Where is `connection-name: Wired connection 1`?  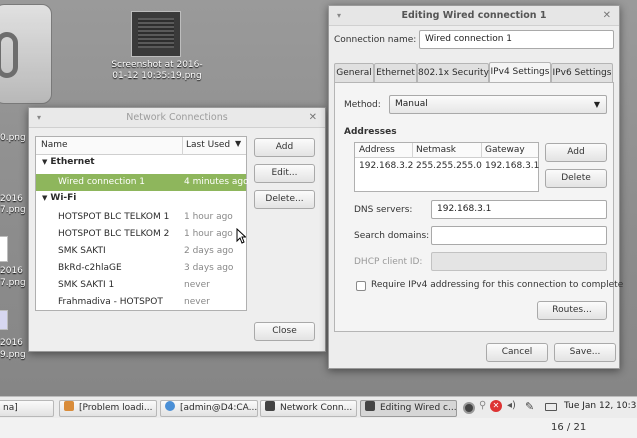
connection-name: Wired connection 1 is located at coordinates (101, 182).